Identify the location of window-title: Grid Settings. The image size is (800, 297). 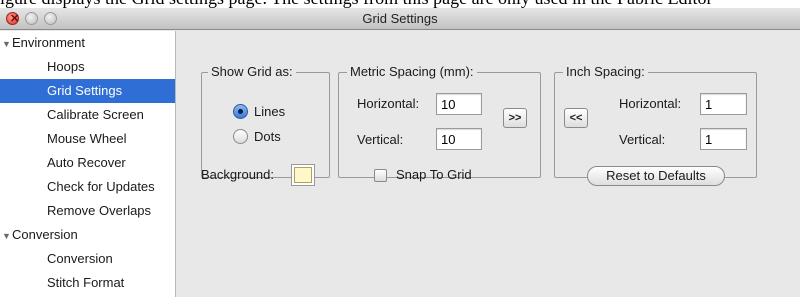
(400, 18).